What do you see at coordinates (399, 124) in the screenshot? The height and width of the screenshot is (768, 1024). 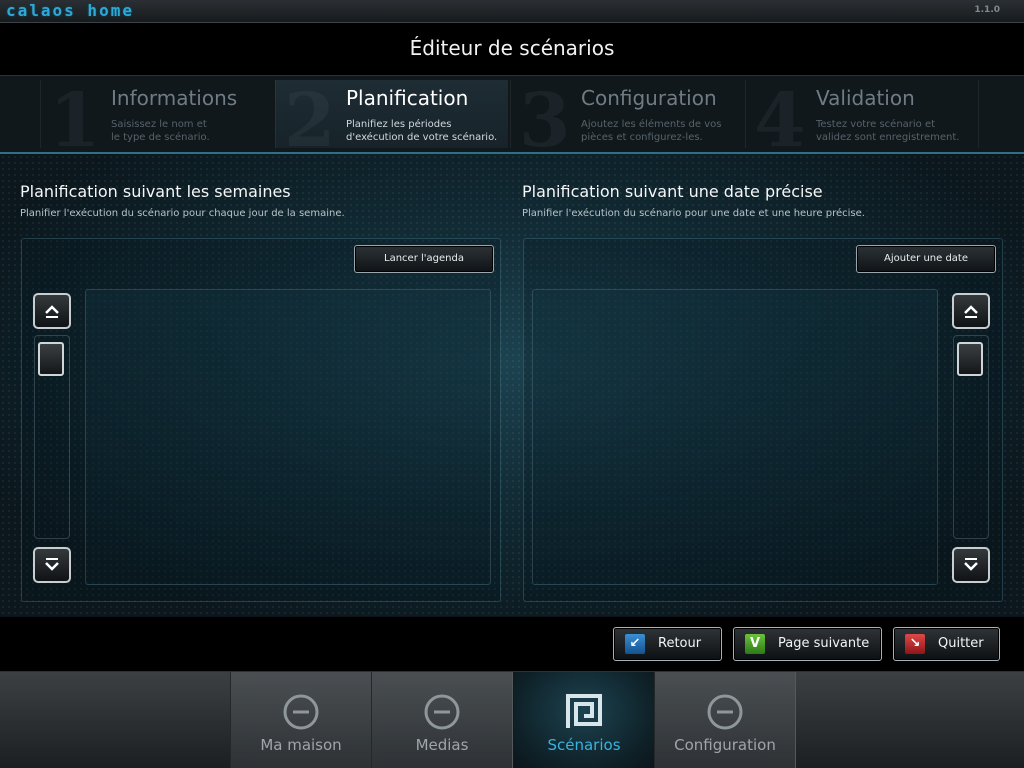 I see `step-desc-line: Planifiez les périodes` at bounding box center [399, 124].